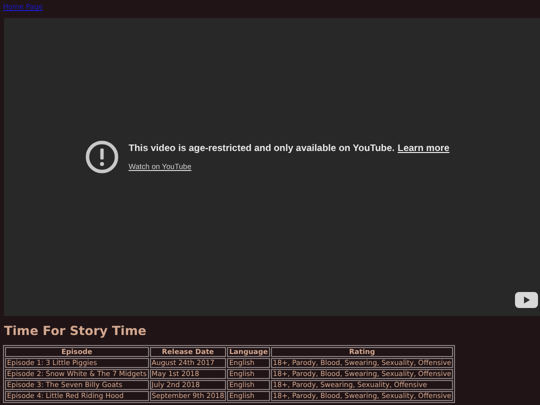 This screenshot has width=540, height=405. I want to click on learn-more-link: Learn more, so click(424, 149).